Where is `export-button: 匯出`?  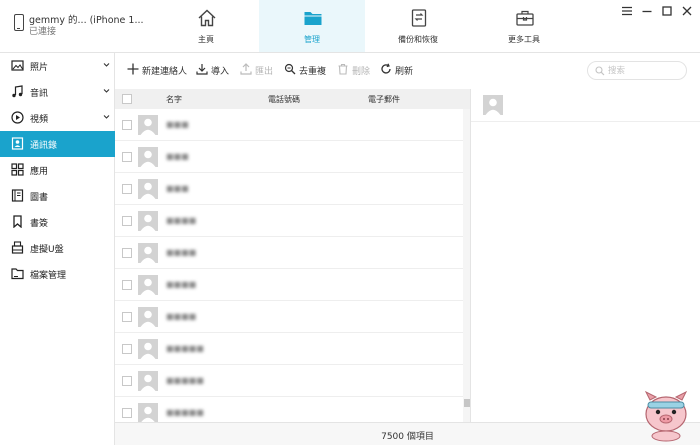
export-button: 匯出 is located at coordinates (257, 70).